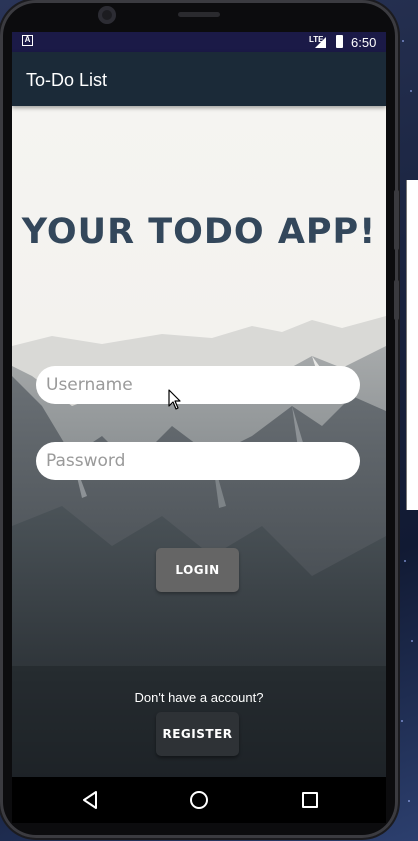  Describe the element at coordinates (412, 345) in the screenshot. I see `desktop-window-edge` at that location.